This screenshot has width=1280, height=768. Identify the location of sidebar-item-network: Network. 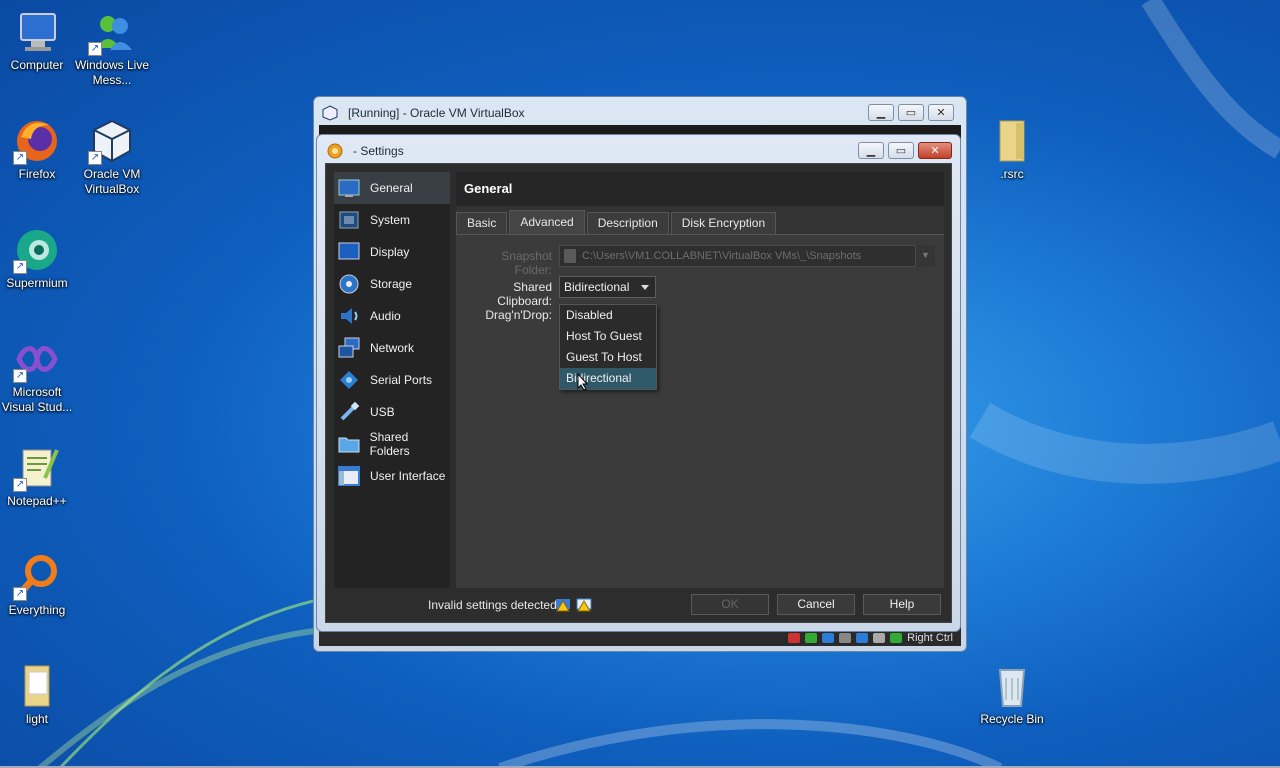
(392, 348).